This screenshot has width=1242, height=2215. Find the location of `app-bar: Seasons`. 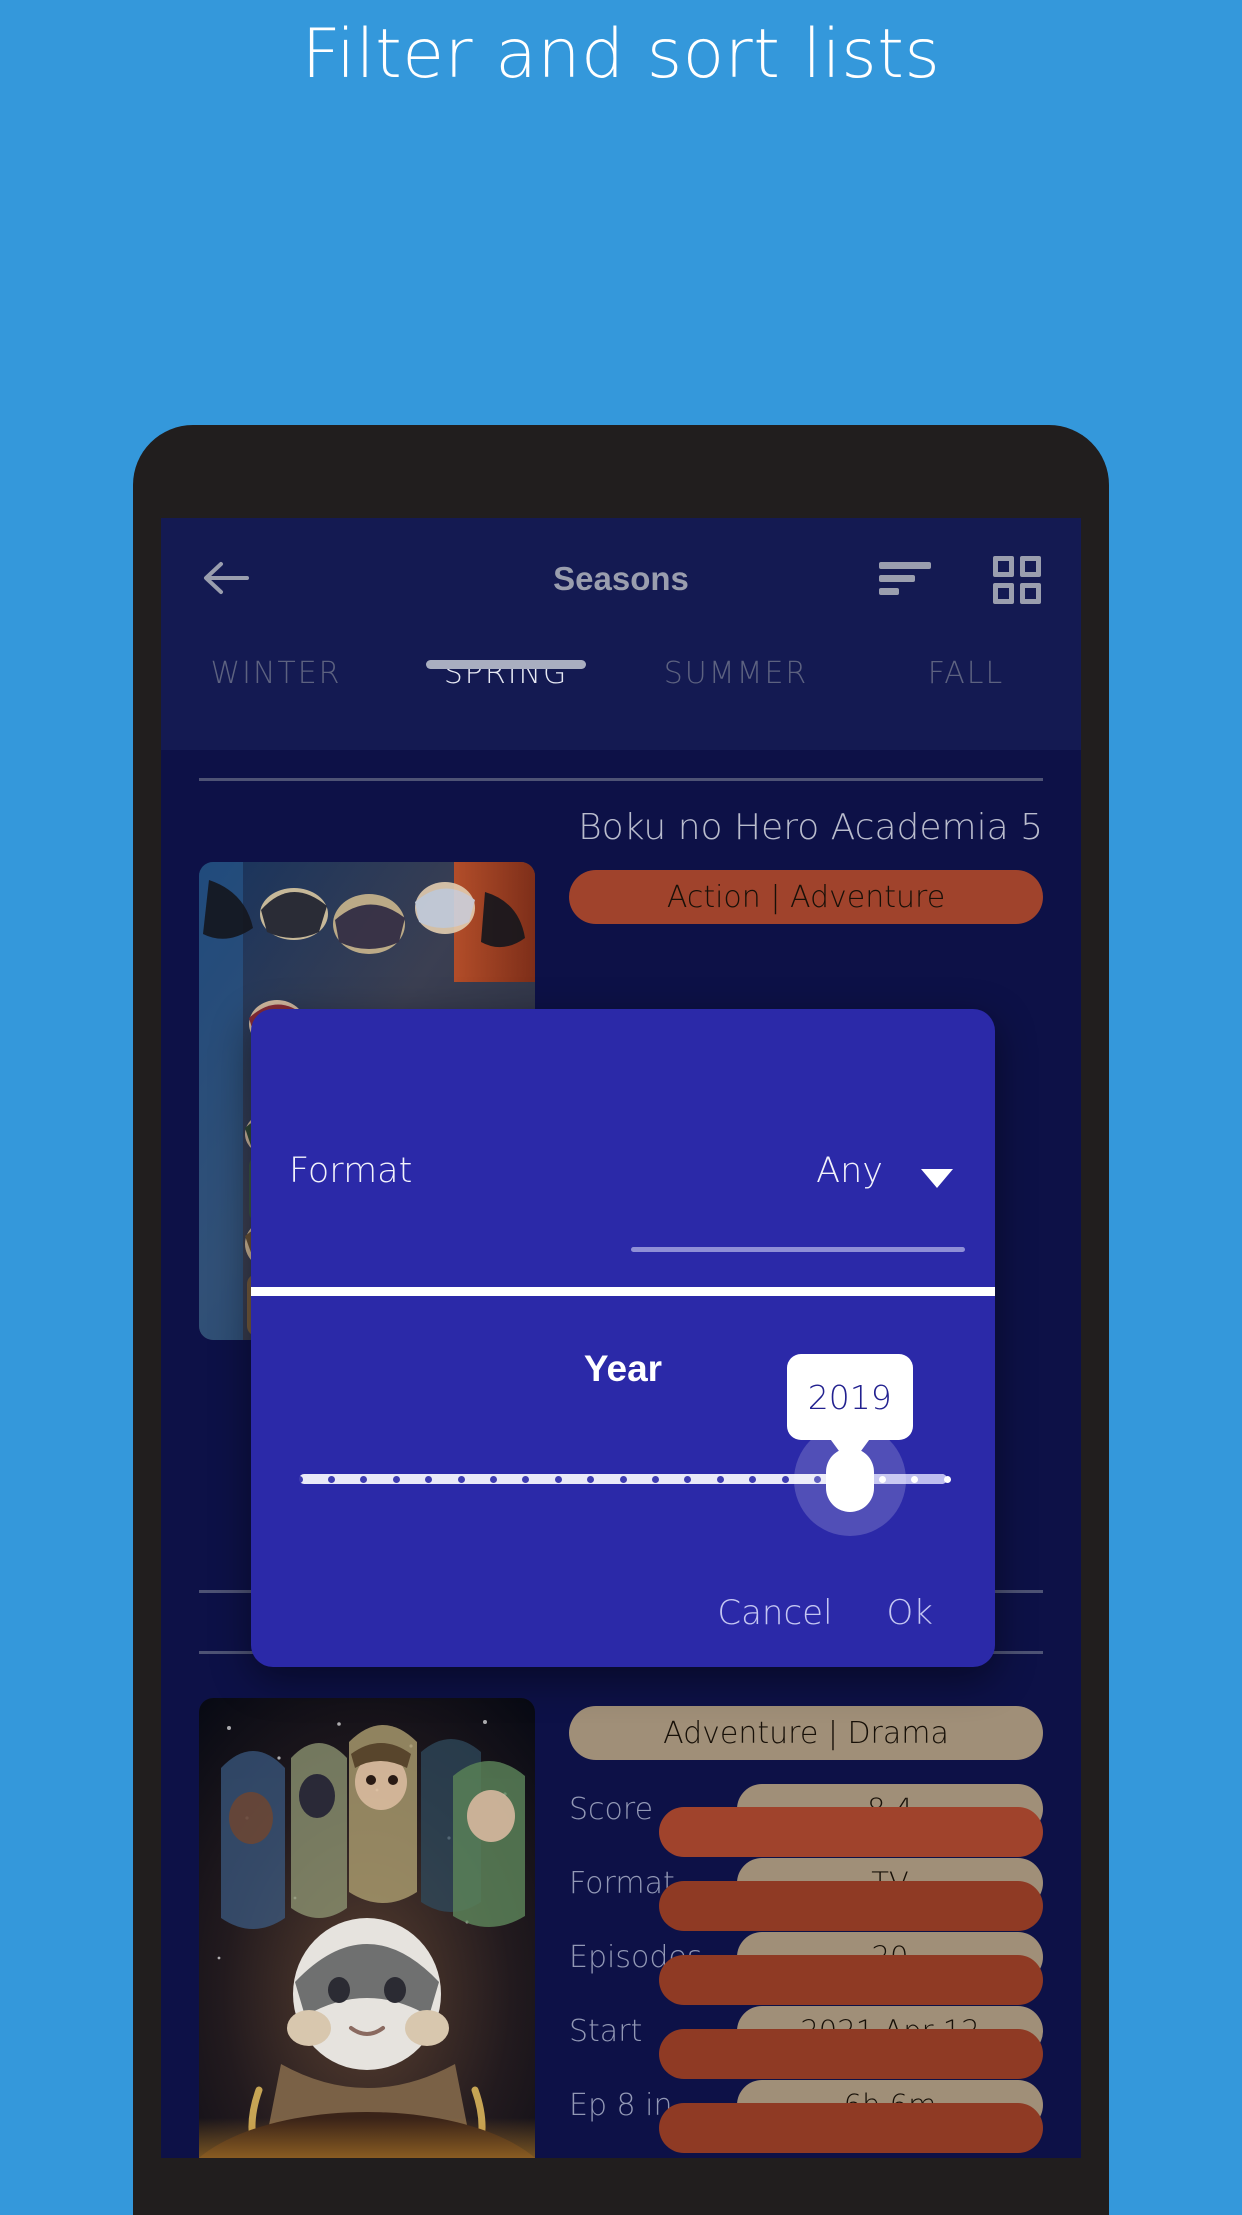

app-bar: Seasons is located at coordinates (621, 578).